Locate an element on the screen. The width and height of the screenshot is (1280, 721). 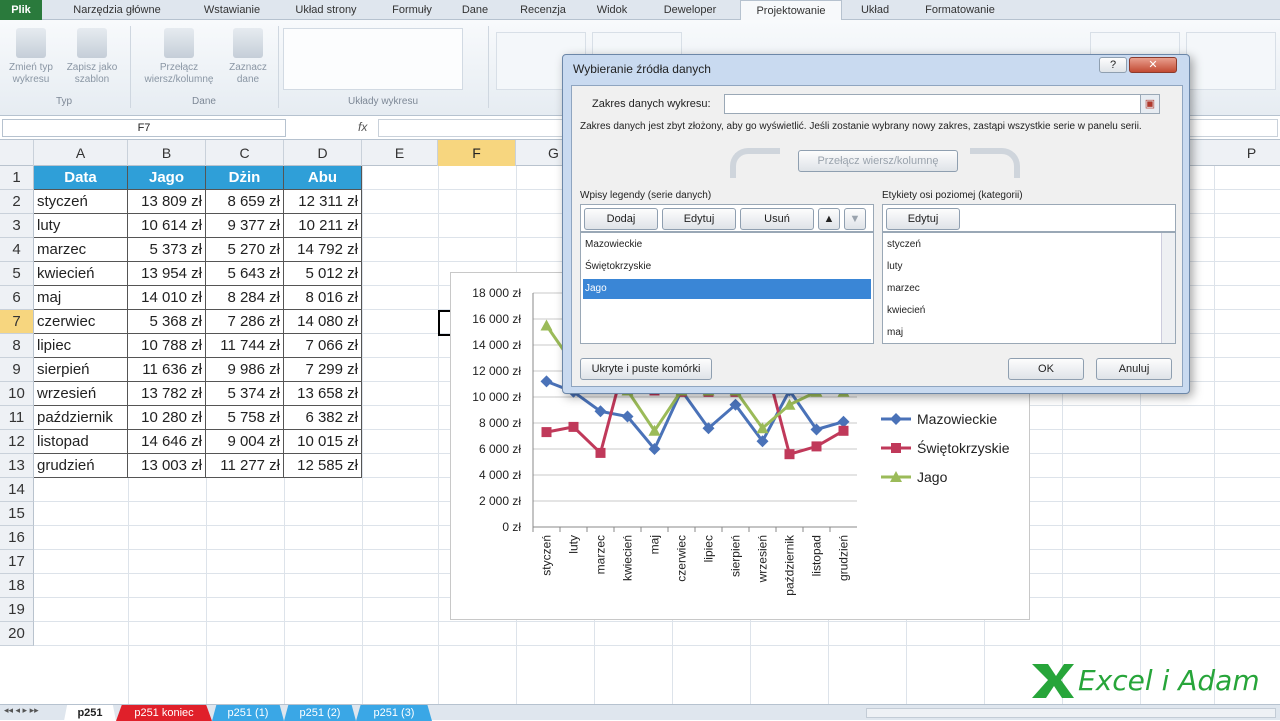
tab-page-layout: Układ strony is located at coordinates (326, 10).